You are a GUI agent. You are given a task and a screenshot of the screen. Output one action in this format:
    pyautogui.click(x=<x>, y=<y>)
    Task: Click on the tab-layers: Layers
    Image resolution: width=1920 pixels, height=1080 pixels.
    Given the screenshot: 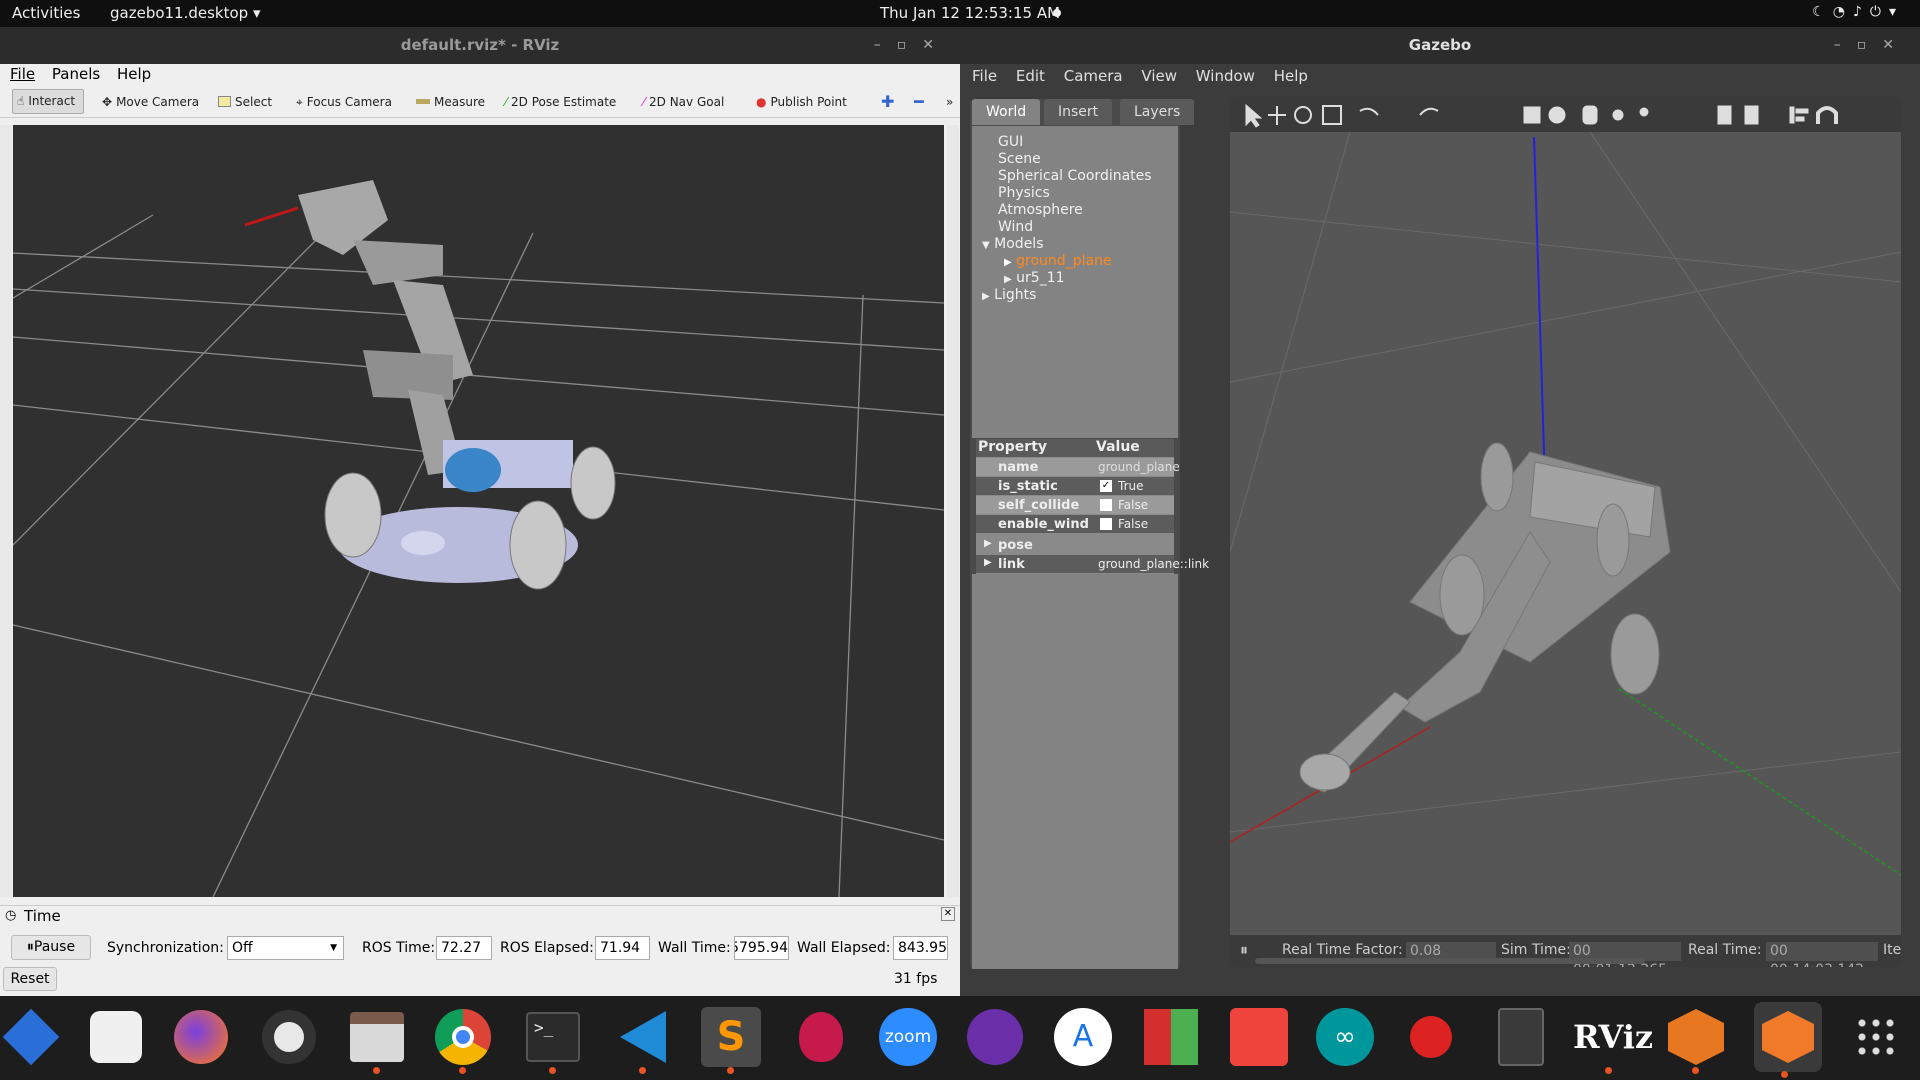 What is the action you would take?
    pyautogui.click(x=1157, y=112)
    